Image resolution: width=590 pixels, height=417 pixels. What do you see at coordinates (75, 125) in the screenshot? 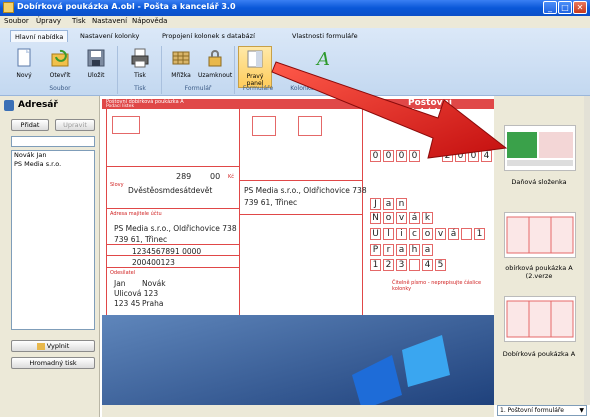
I see `edit-contact-button: Upravit` at bounding box center [75, 125].